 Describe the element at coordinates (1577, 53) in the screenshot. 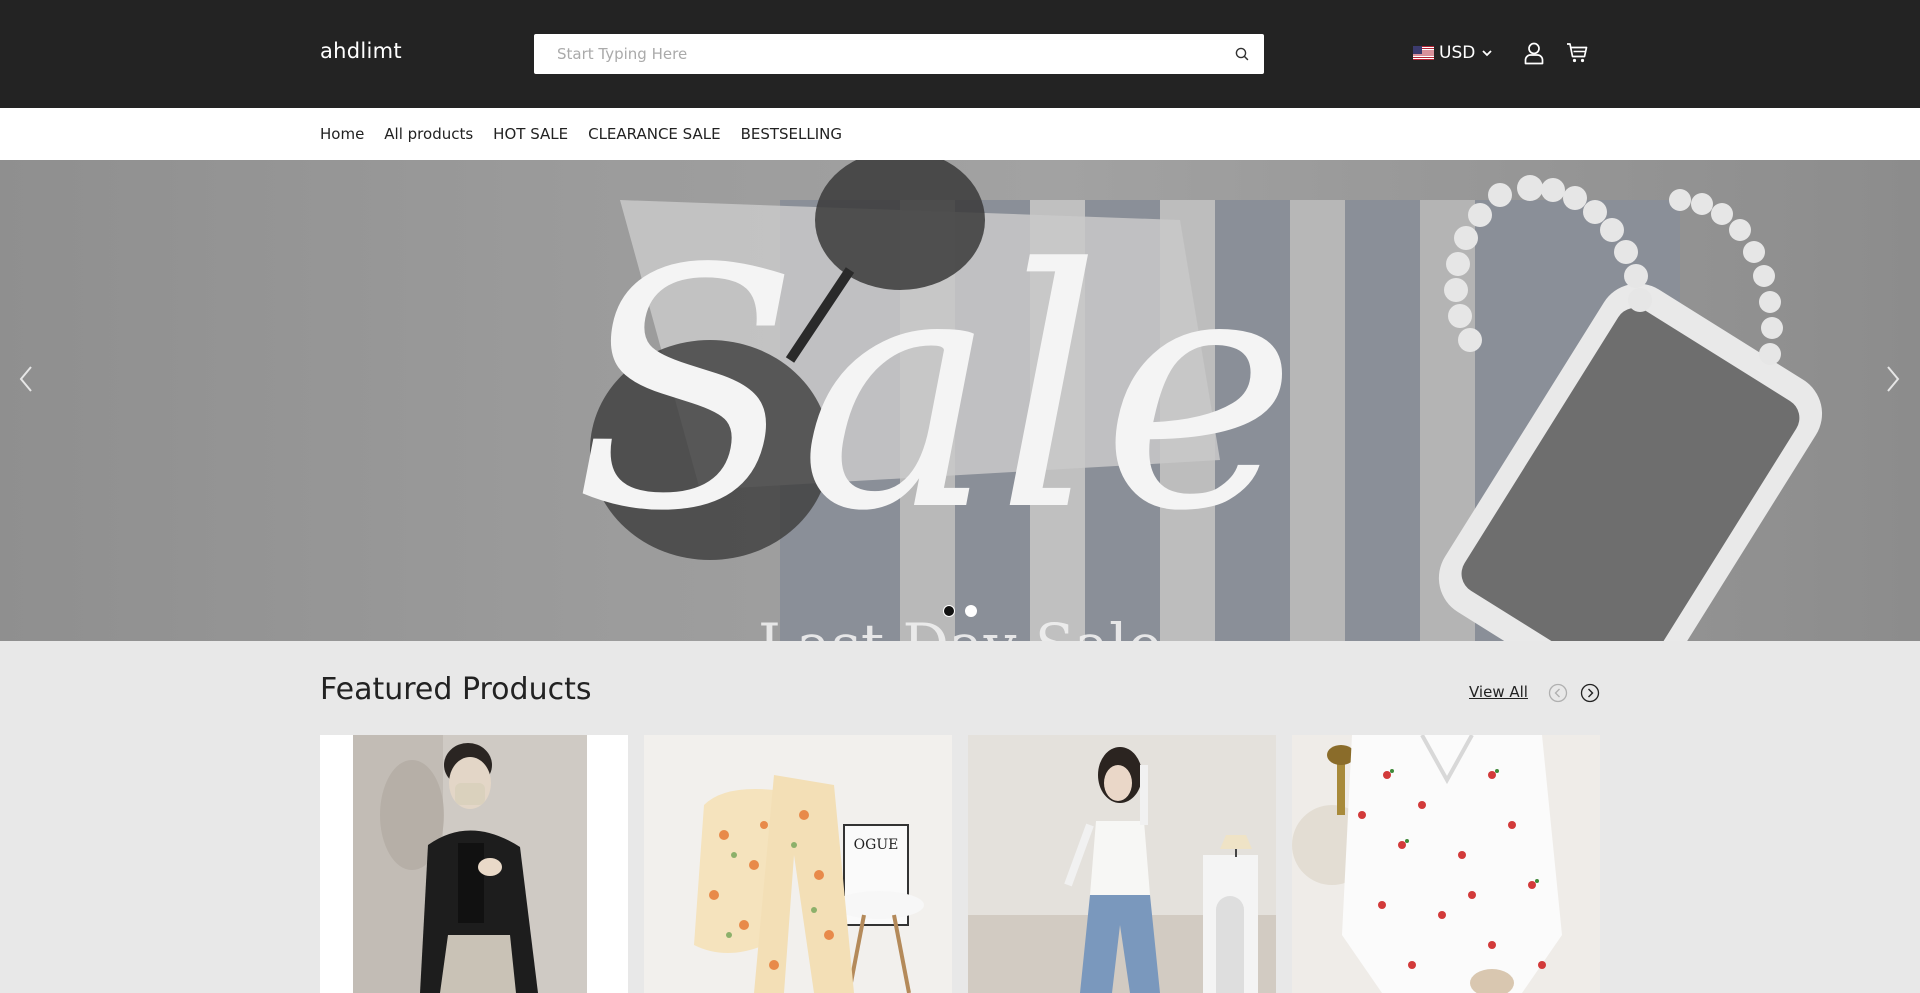

I see `cart-icon` at that location.